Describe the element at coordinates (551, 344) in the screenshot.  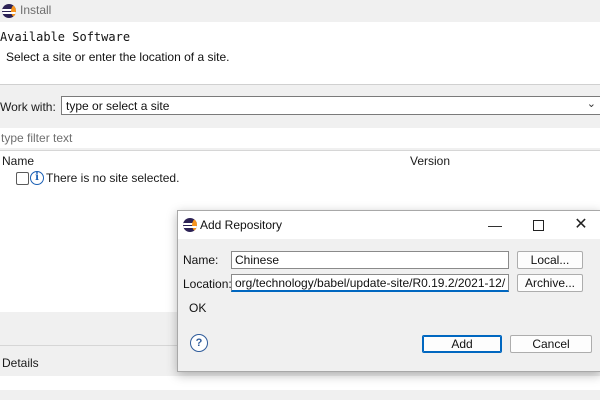
I see `cancel-button: Cancel` at that location.